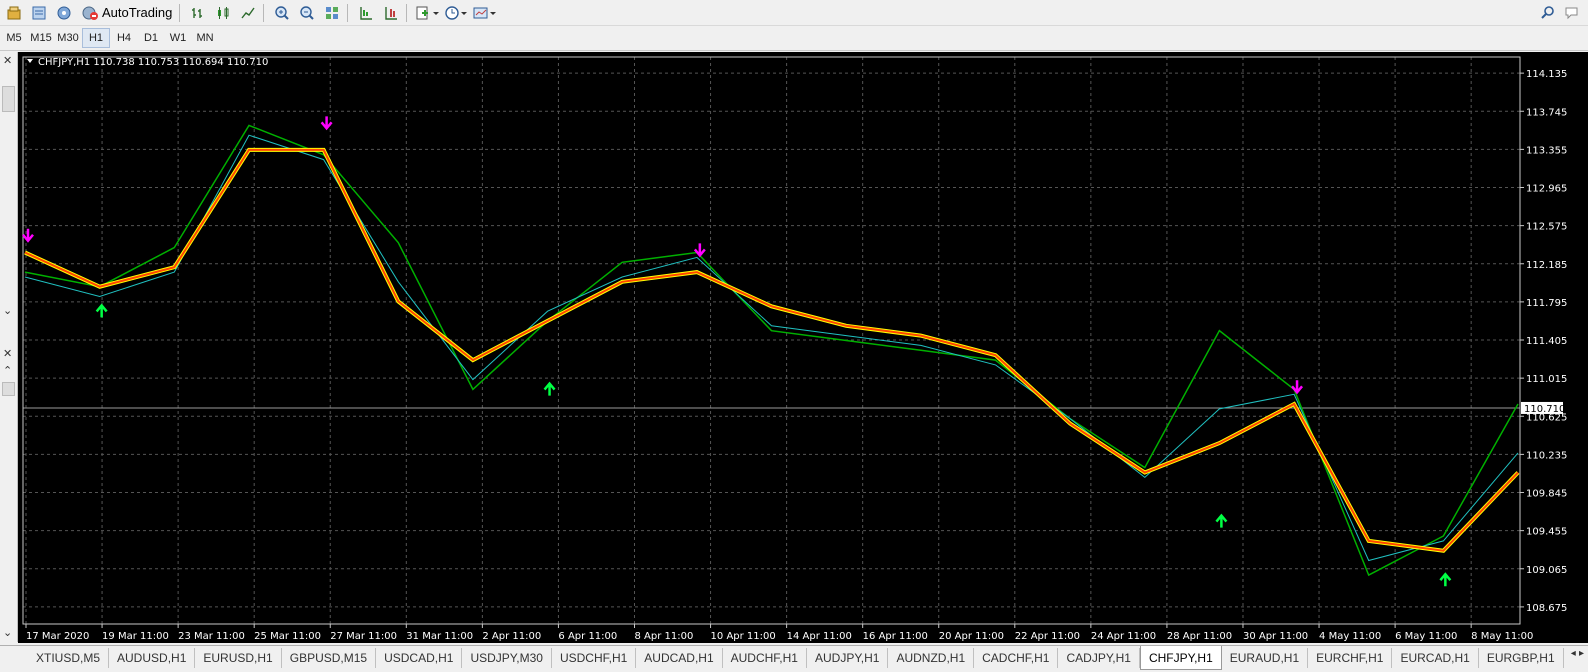 The width and height of the screenshot is (1588, 672). What do you see at coordinates (456, 13) in the screenshot?
I see `periods-dropdown-icon` at bounding box center [456, 13].